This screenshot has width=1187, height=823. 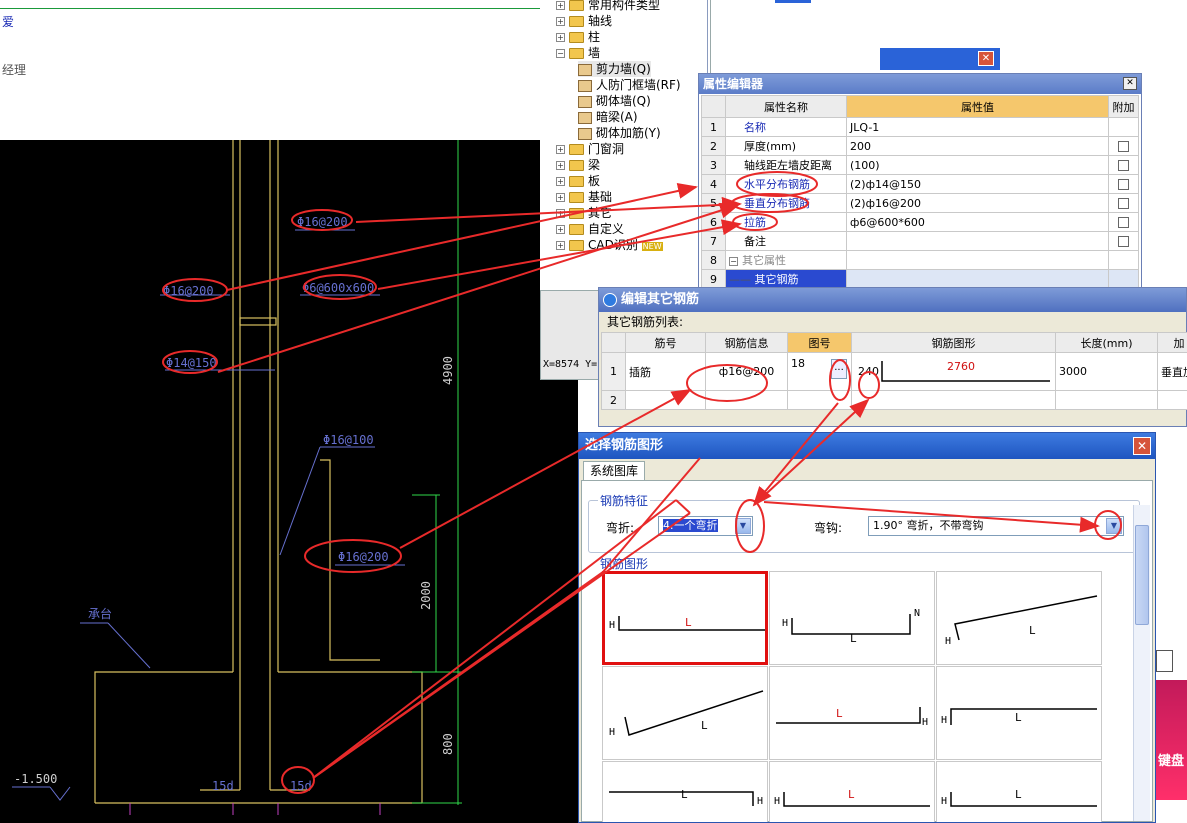 I want to click on property-value: ф6@600*600, so click(x=977, y=222).